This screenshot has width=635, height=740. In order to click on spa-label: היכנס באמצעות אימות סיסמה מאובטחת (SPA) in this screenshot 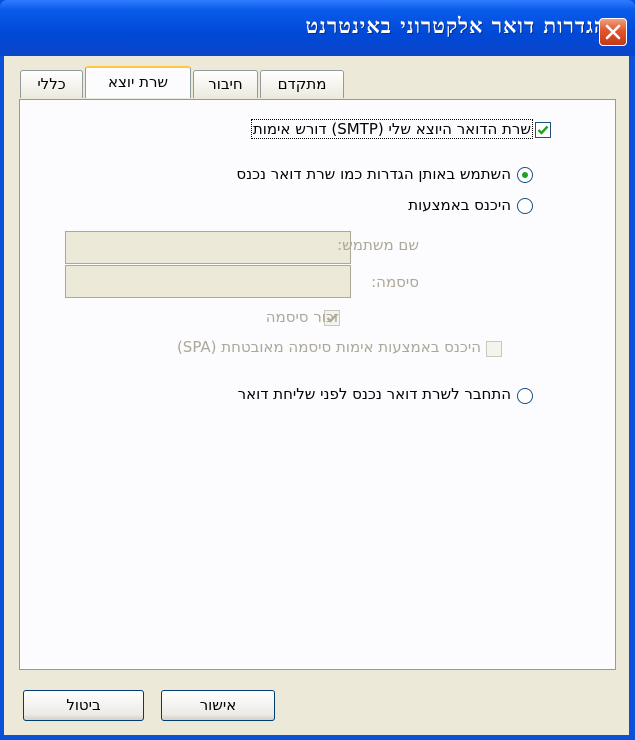, I will do `click(329, 347)`.